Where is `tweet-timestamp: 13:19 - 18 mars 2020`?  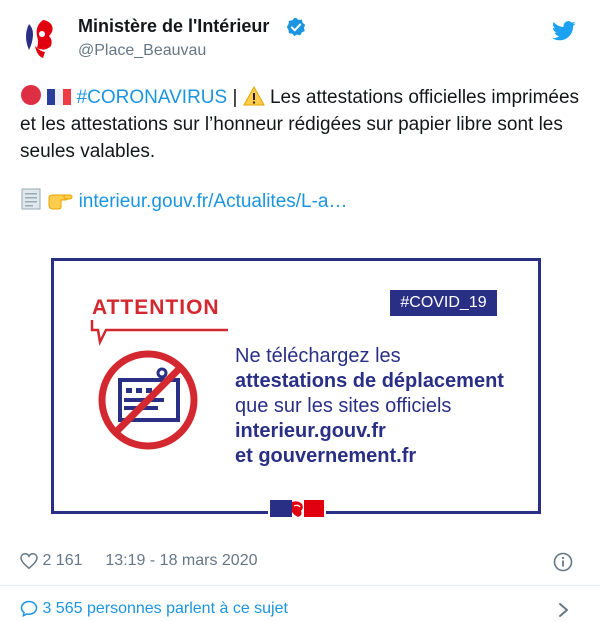
tweet-timestamp: 13:19 - 18 mars 2020 is located at coordinates (181, 560).